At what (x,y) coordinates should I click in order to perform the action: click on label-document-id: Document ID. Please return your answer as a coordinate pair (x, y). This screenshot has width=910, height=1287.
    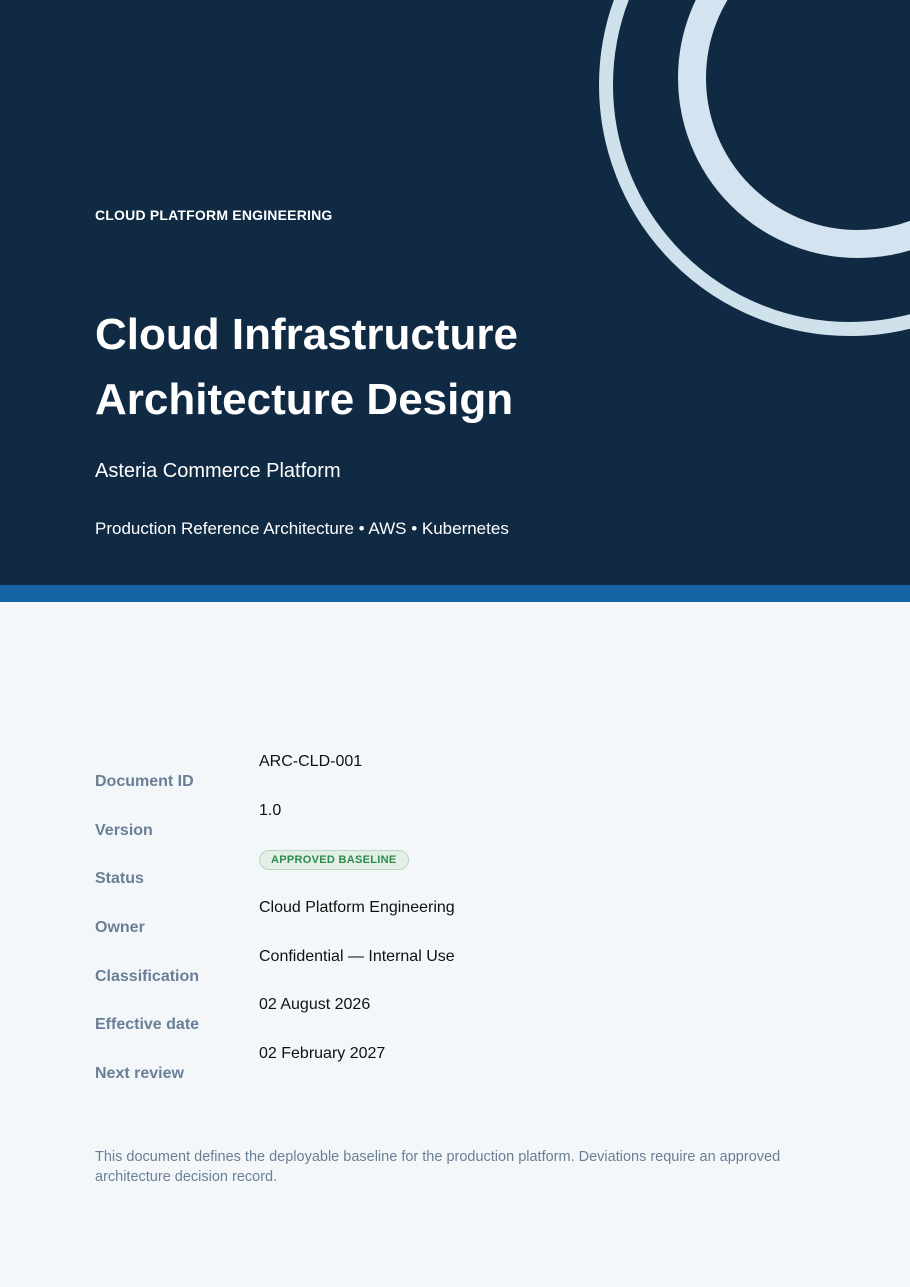
    Looking at the image, I should click on (144, 781).